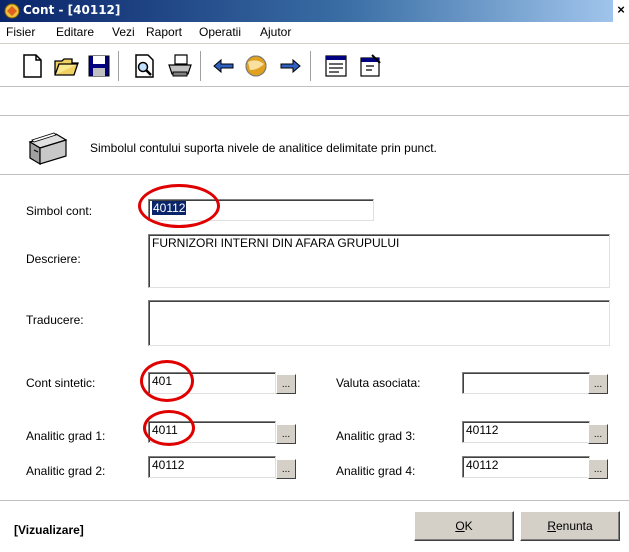 This screenshot has height=552, width=629. I want to click on analitic-grad1-label: Analitic grad 1:, so click(66, 436).